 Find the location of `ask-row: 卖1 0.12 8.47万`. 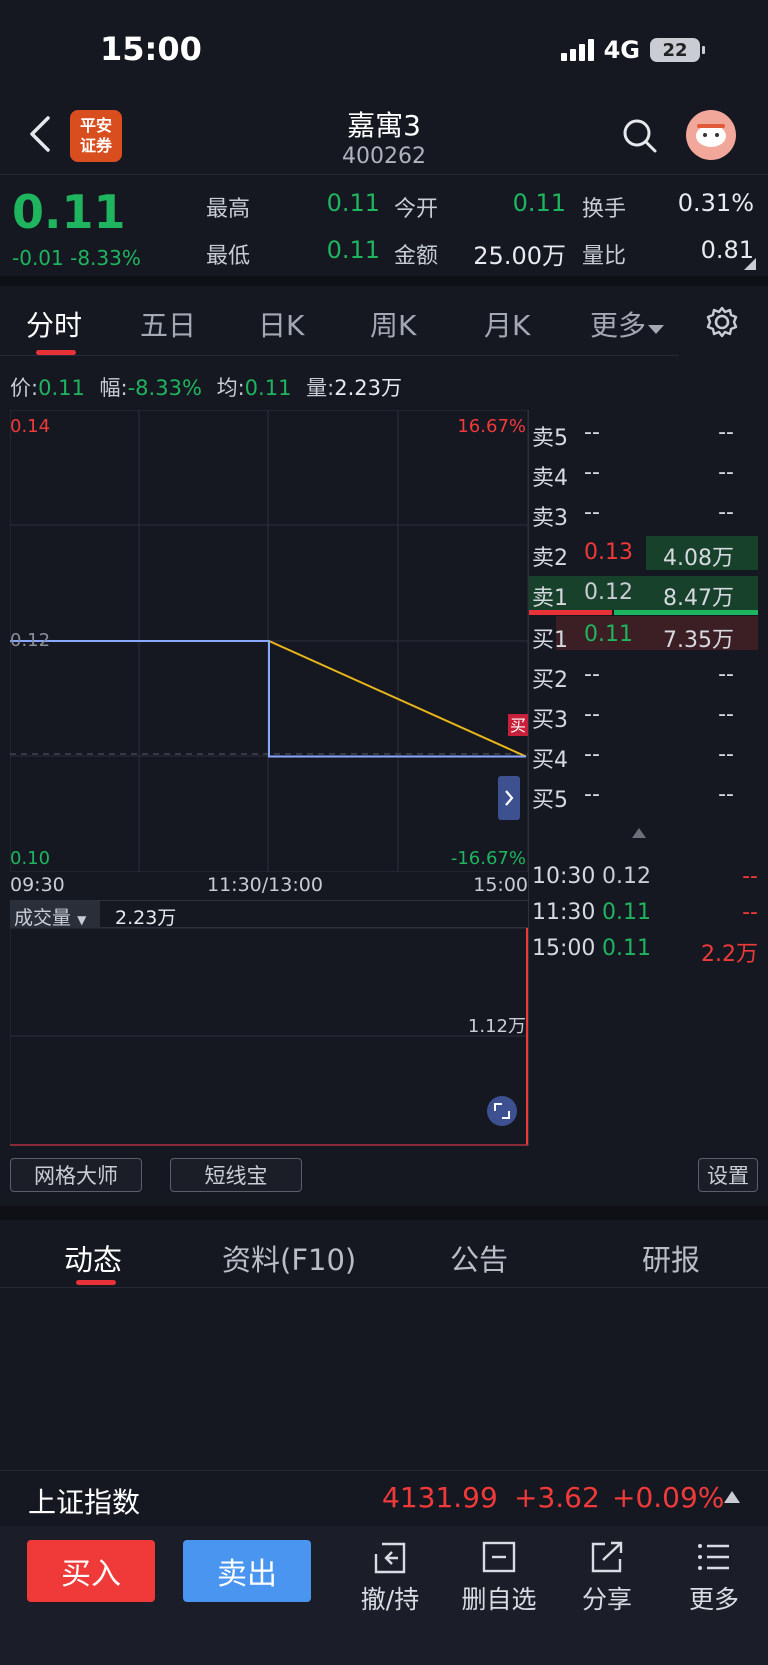

ask-row: 卖1 0.12 8.47万 is located at coordinates (643, 593).